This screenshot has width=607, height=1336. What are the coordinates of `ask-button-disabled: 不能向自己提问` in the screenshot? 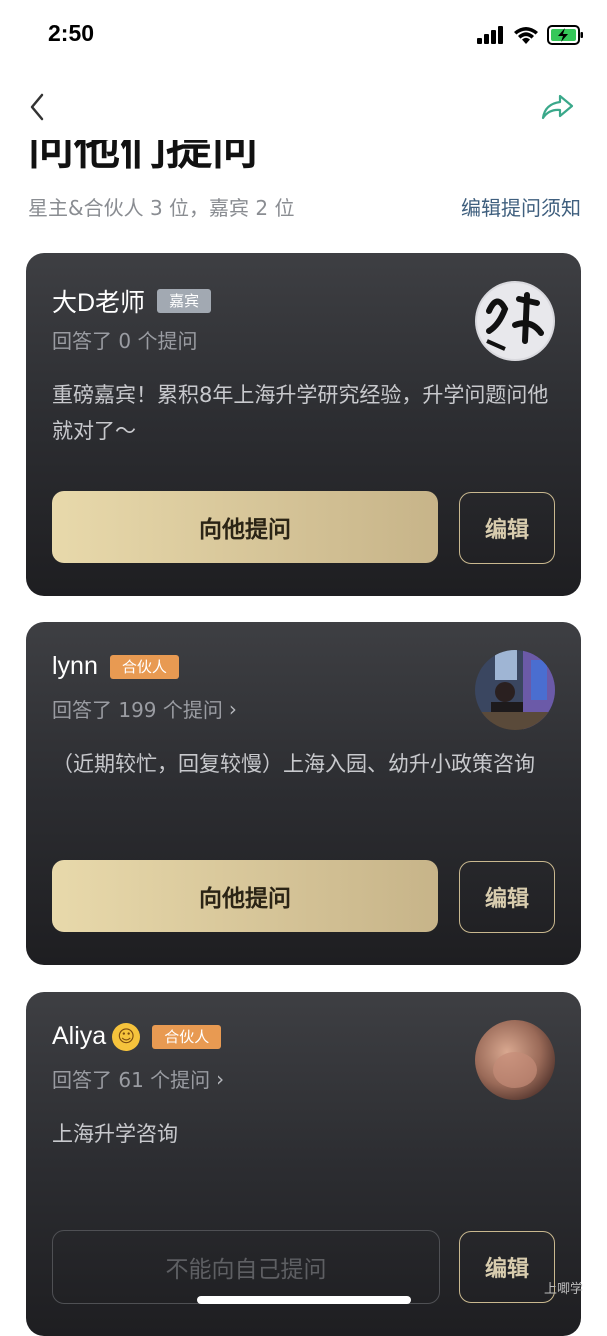 It's located at (246, 1267).